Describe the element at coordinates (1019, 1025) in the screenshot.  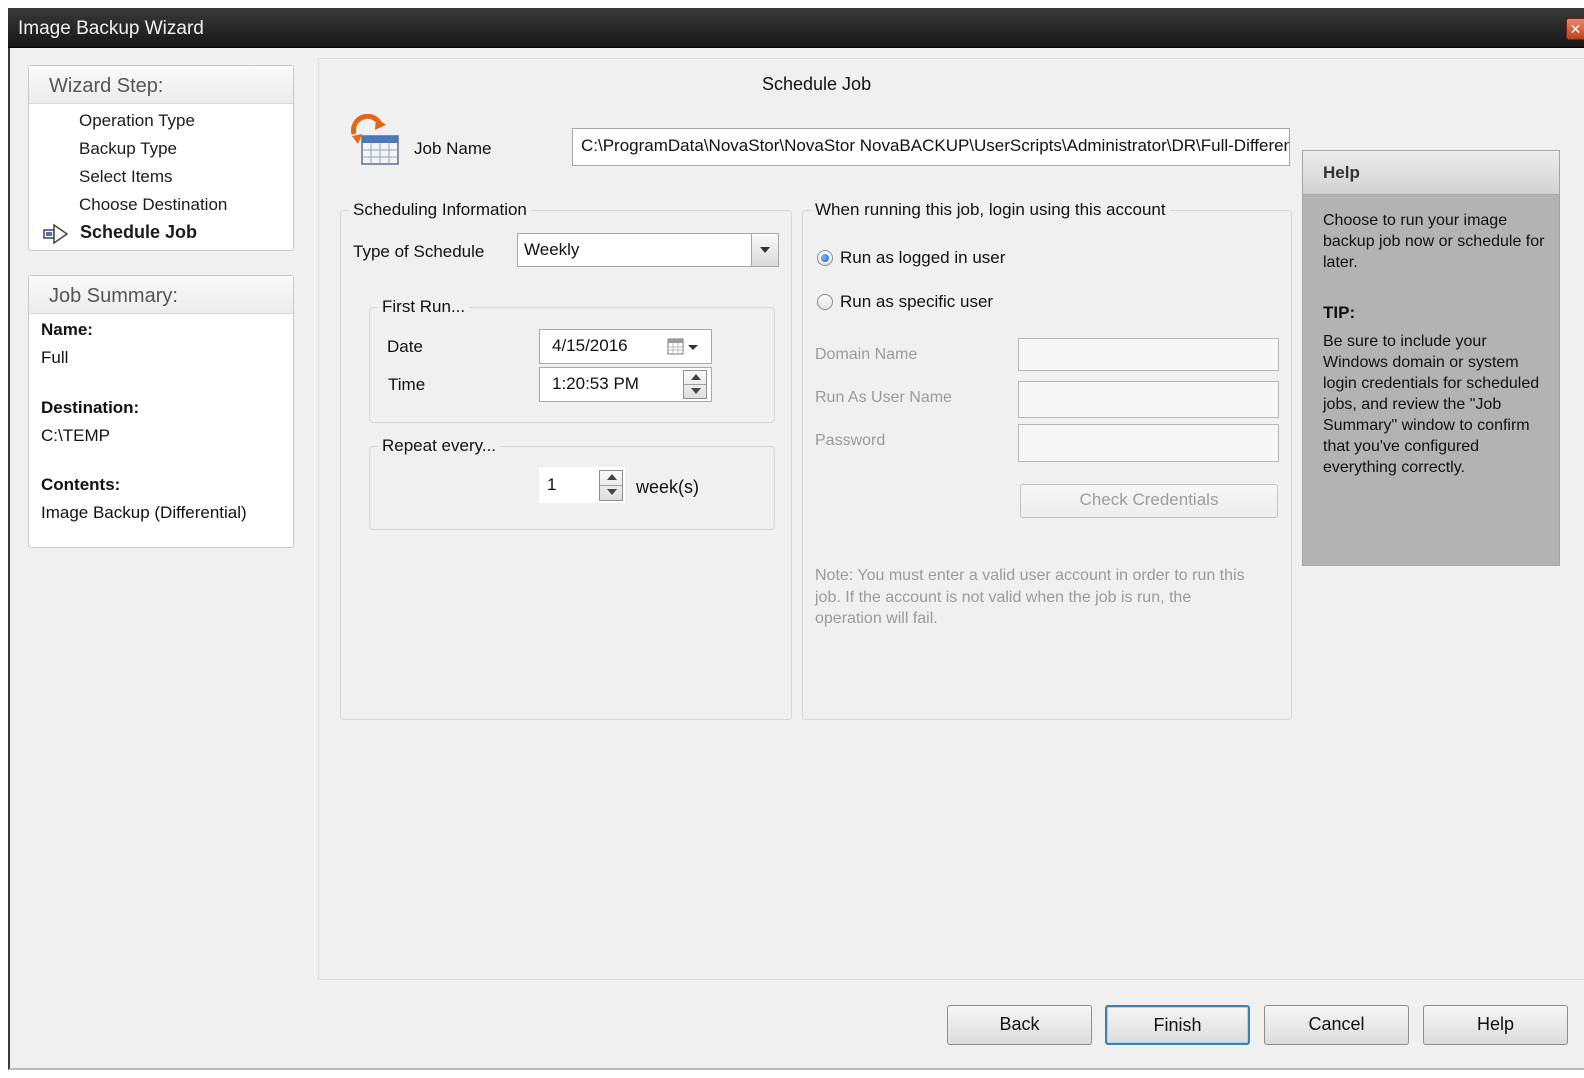
I see `back-button: Back` at that location.